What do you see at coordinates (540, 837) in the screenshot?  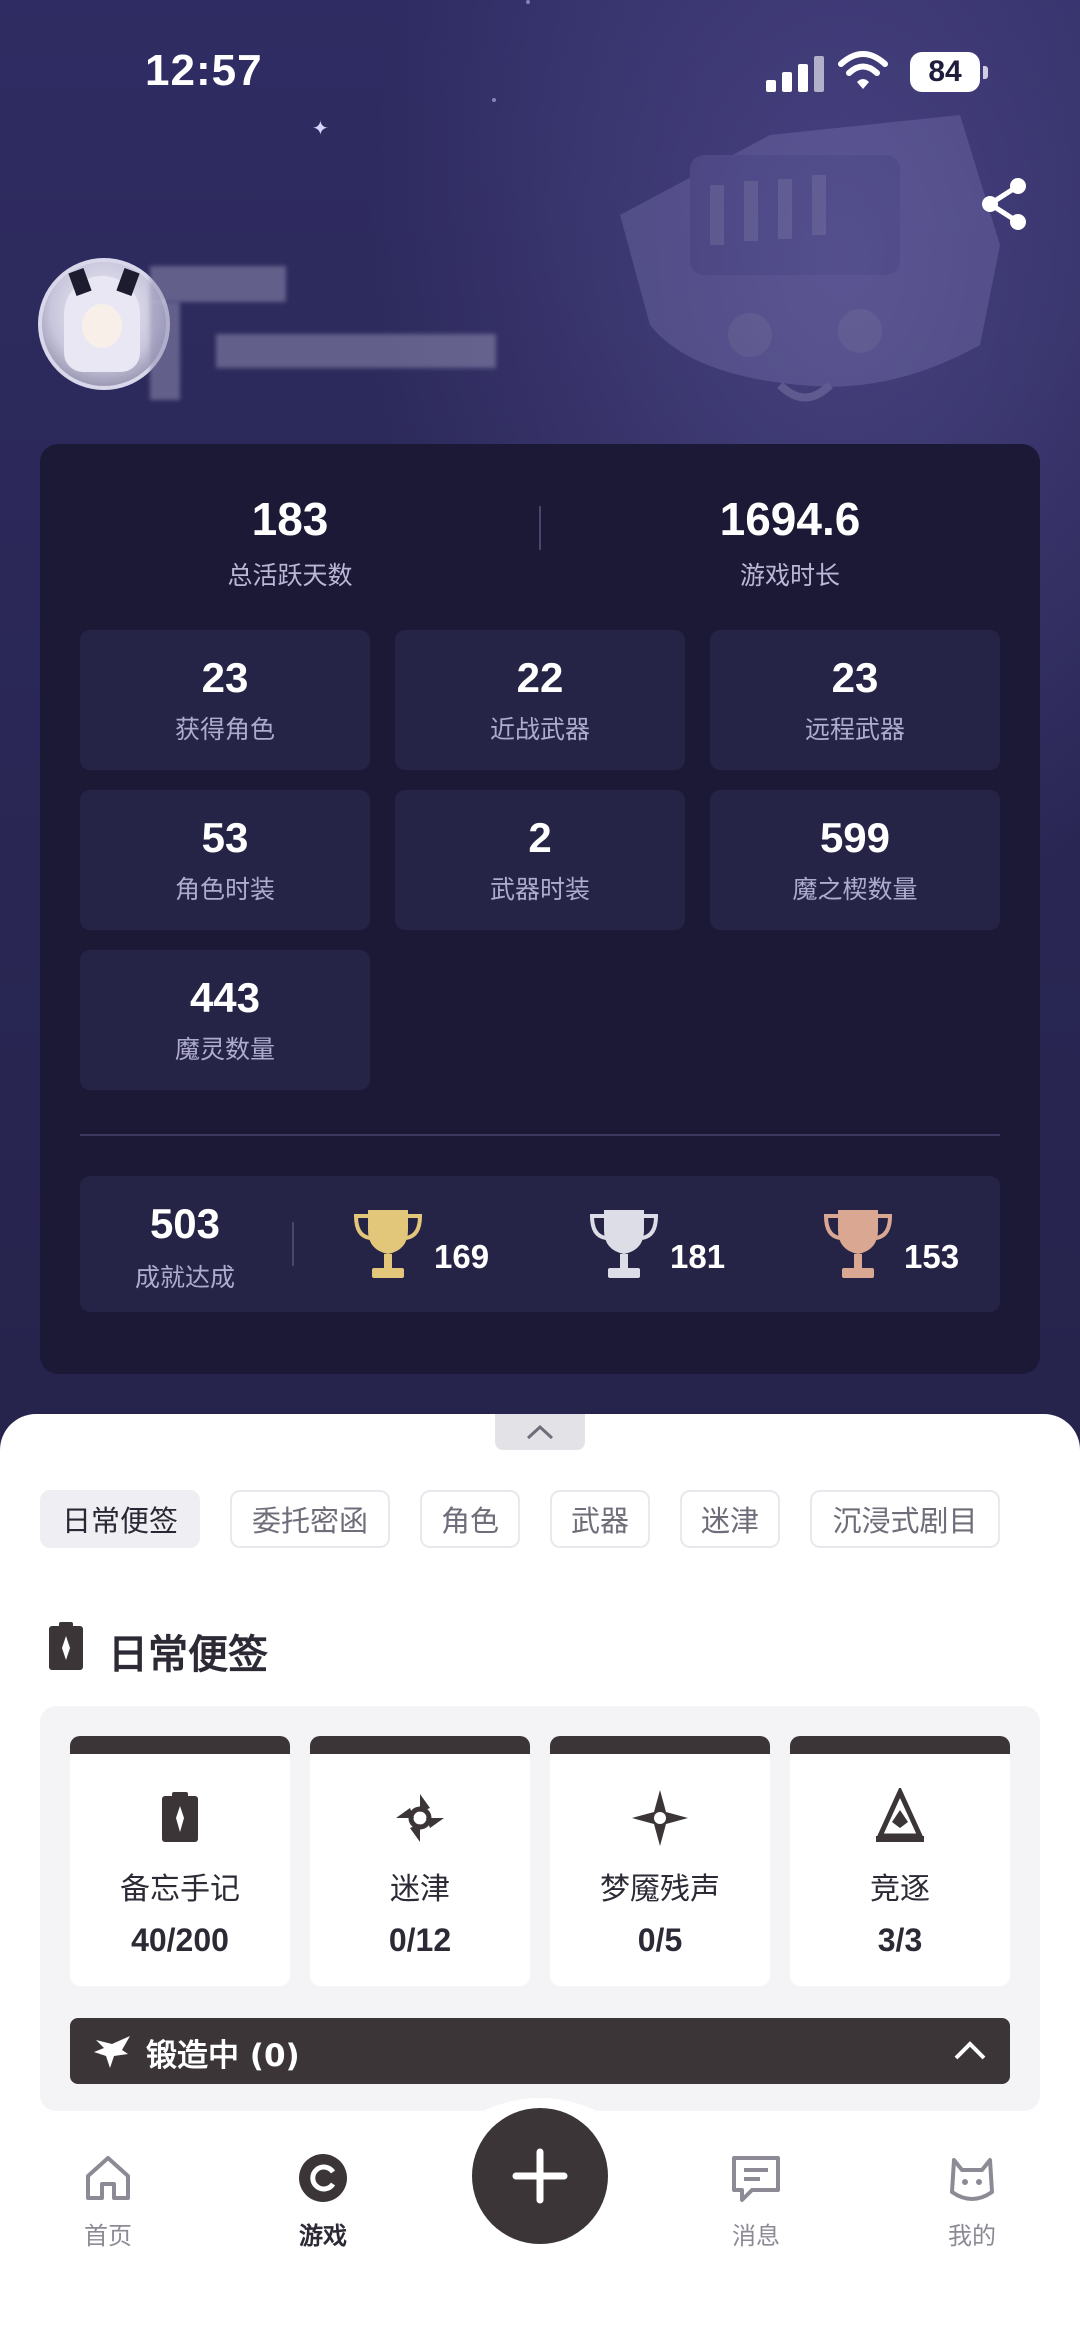 I see `stat-tile-value: 2` at bounding box center [540, 837].